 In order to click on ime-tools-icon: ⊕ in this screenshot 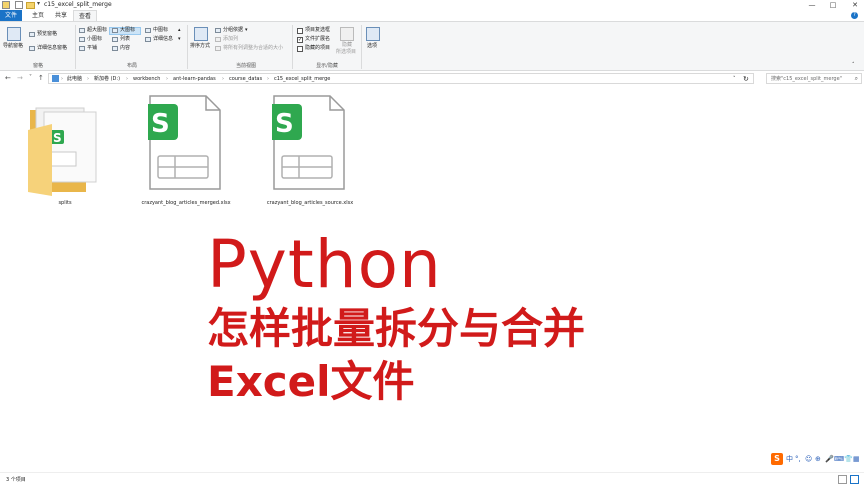, I will do `click(818, 459)`.